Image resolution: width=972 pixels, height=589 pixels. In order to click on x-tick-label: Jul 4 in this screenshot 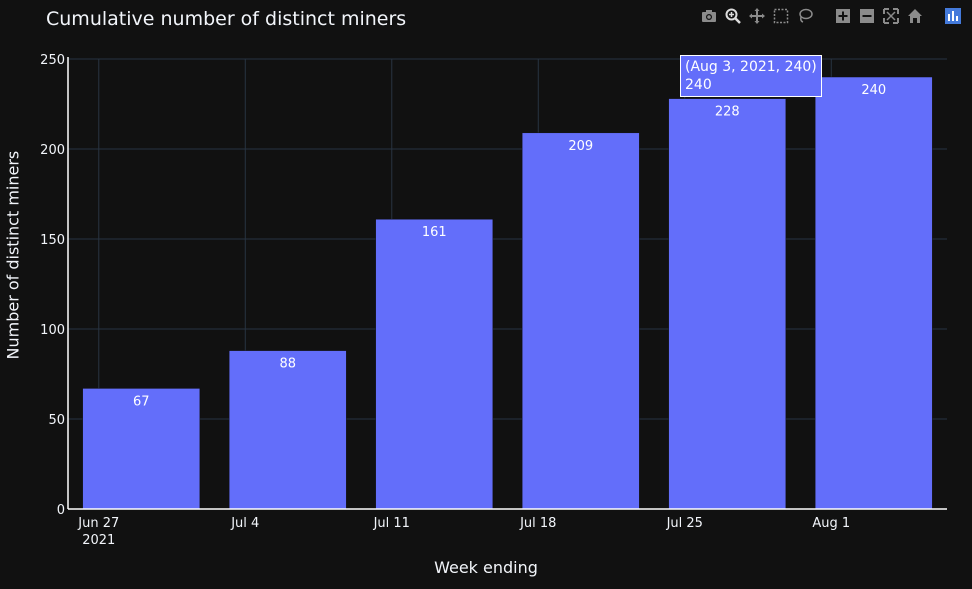, I will do `click(244, 523)`.